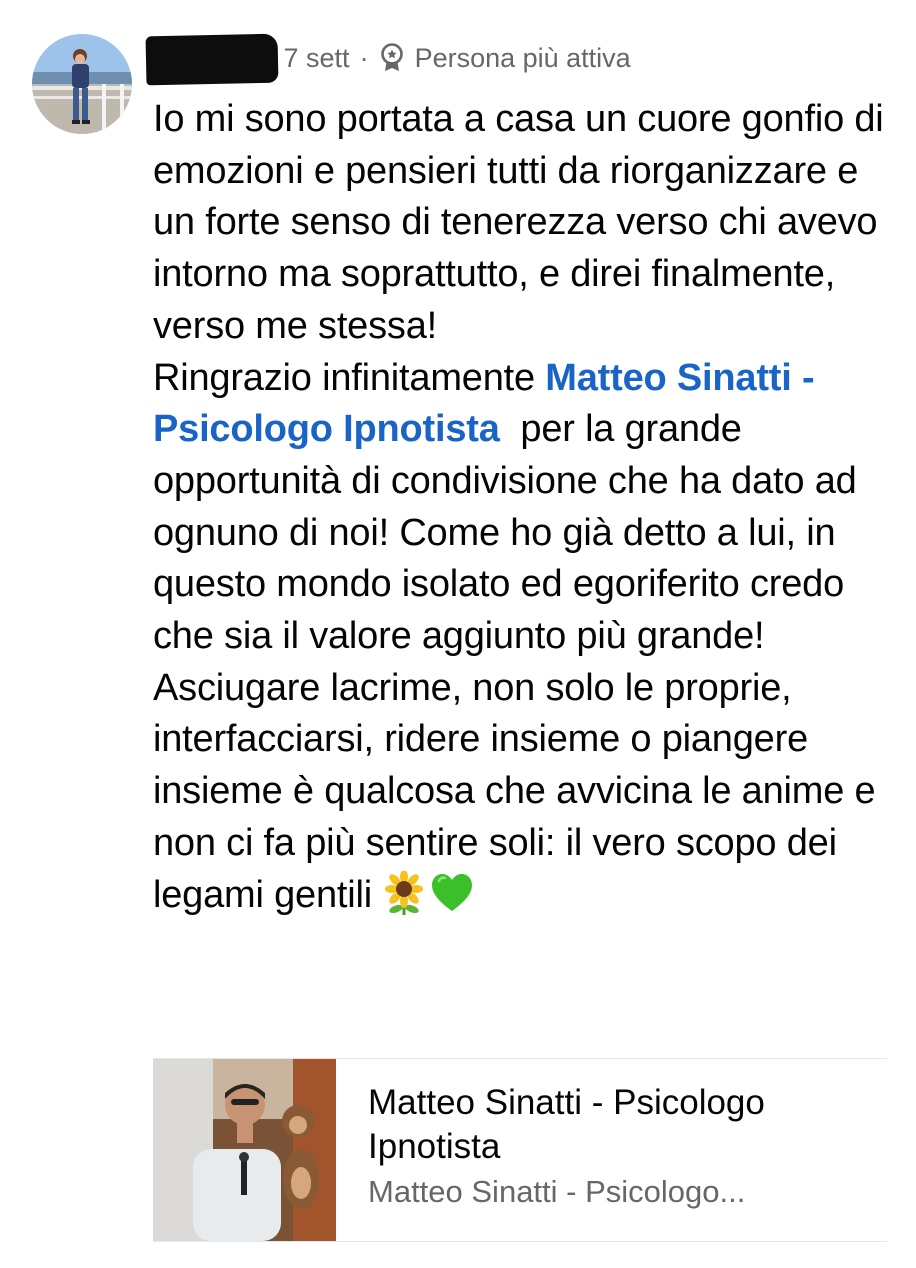 This screenshot has width=916, height=1268. What do you see at coordinates (349, 377) in the screenshot?
I see `thanks-text-before: Ringrazio infinitamente` at bounding box center [349, 377].